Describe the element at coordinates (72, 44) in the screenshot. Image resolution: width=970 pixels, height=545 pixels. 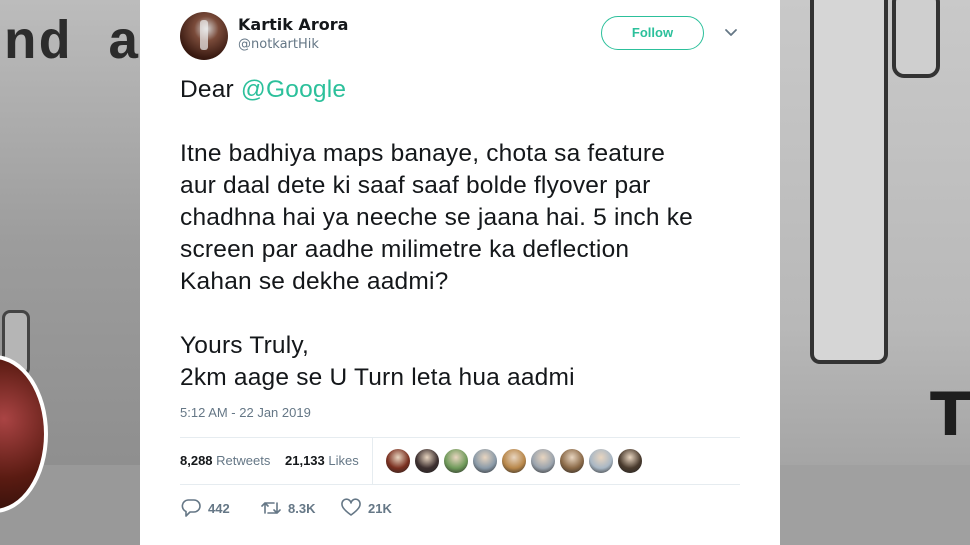
I see `background-text: nd a` at that location.